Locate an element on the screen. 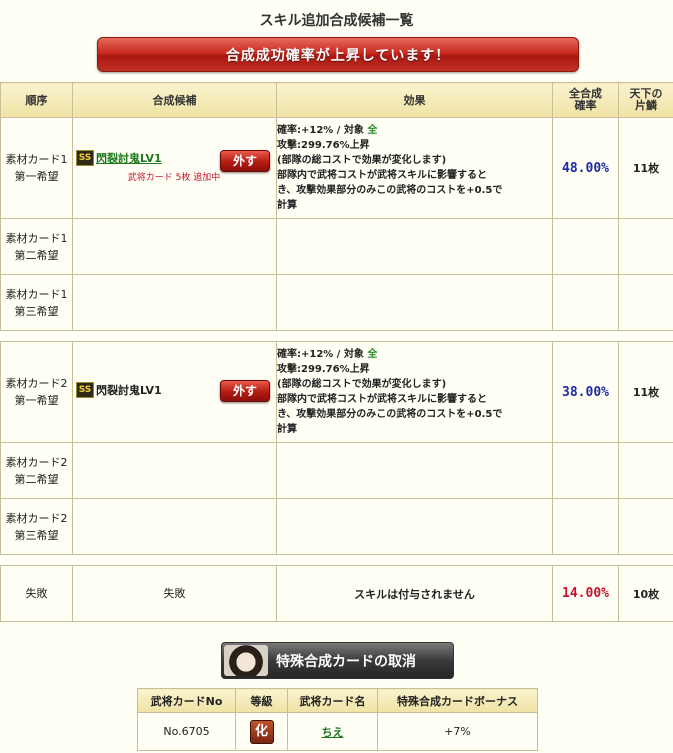 This screenshot has width=673, height=753. card-no-cell: No.6705 is located at coordinates (186, 731).